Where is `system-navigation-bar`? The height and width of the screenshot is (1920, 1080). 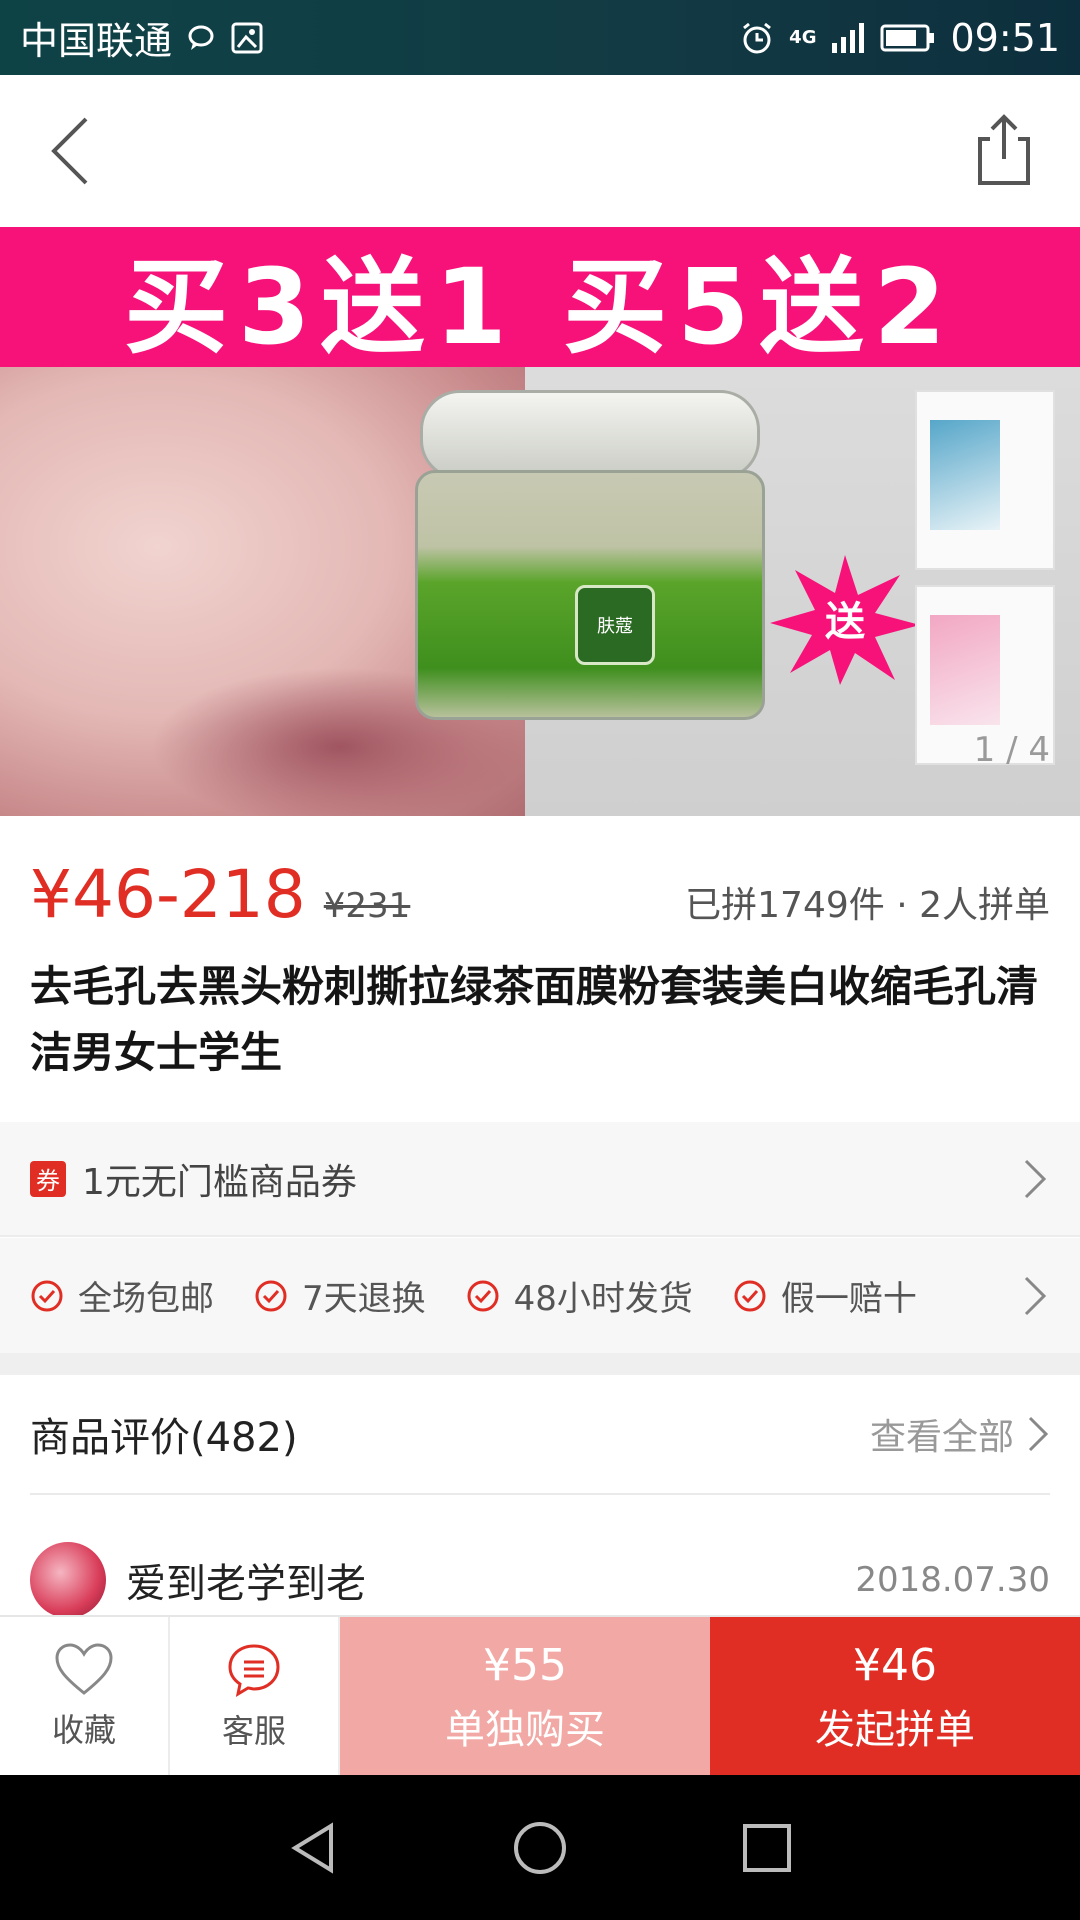
system-navigation-bar is located at coordinates (540, 1847).